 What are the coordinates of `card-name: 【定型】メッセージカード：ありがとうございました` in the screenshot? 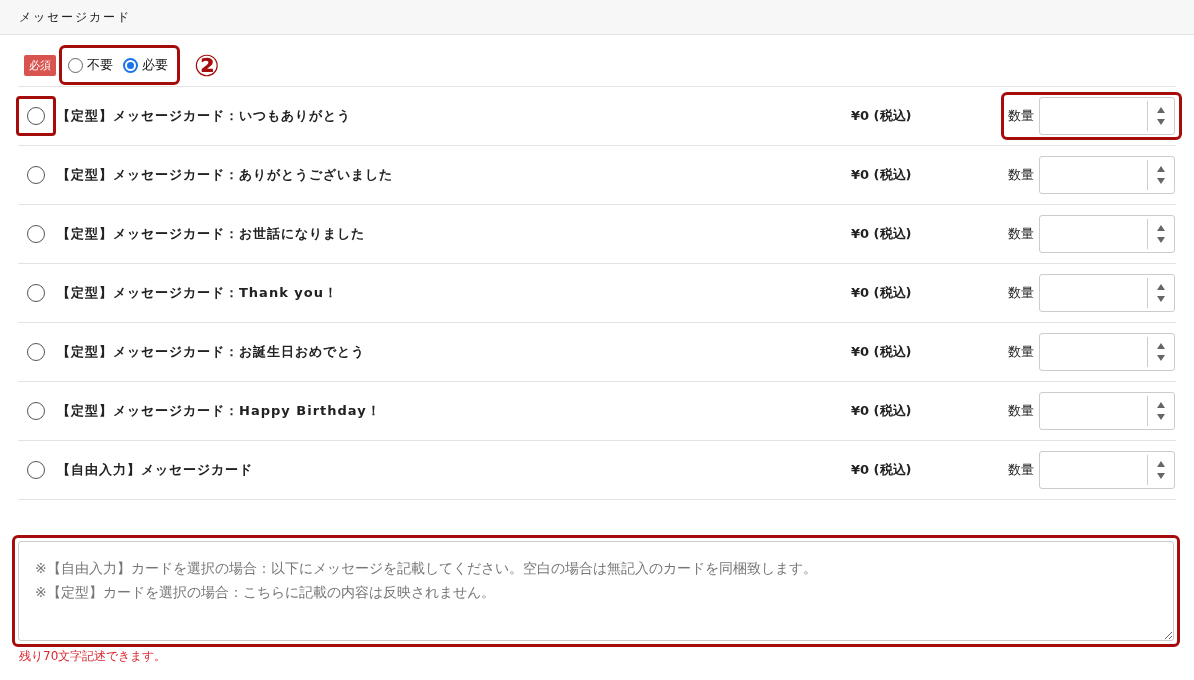 It's located at (225, 175).